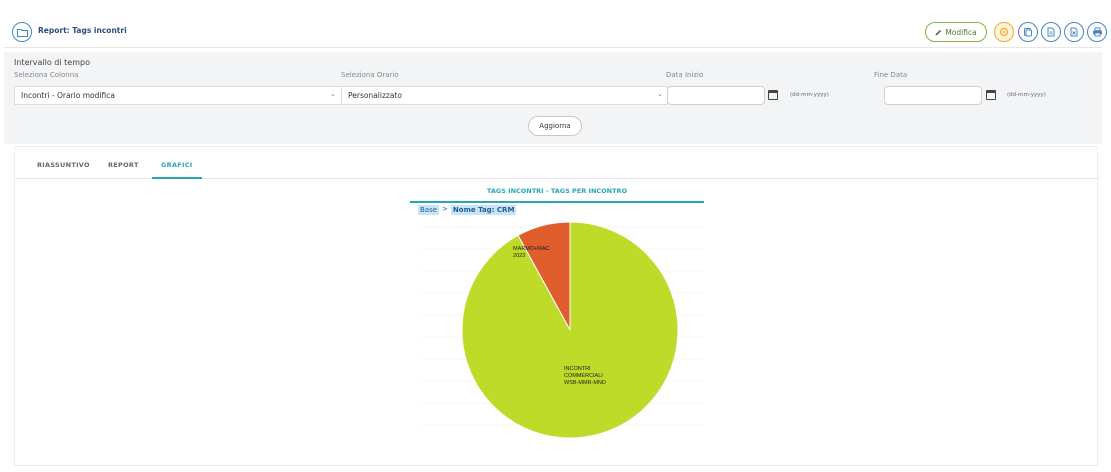 The image size is (1111, 472). I want to click on data-inizio-input, so click(716, 95).